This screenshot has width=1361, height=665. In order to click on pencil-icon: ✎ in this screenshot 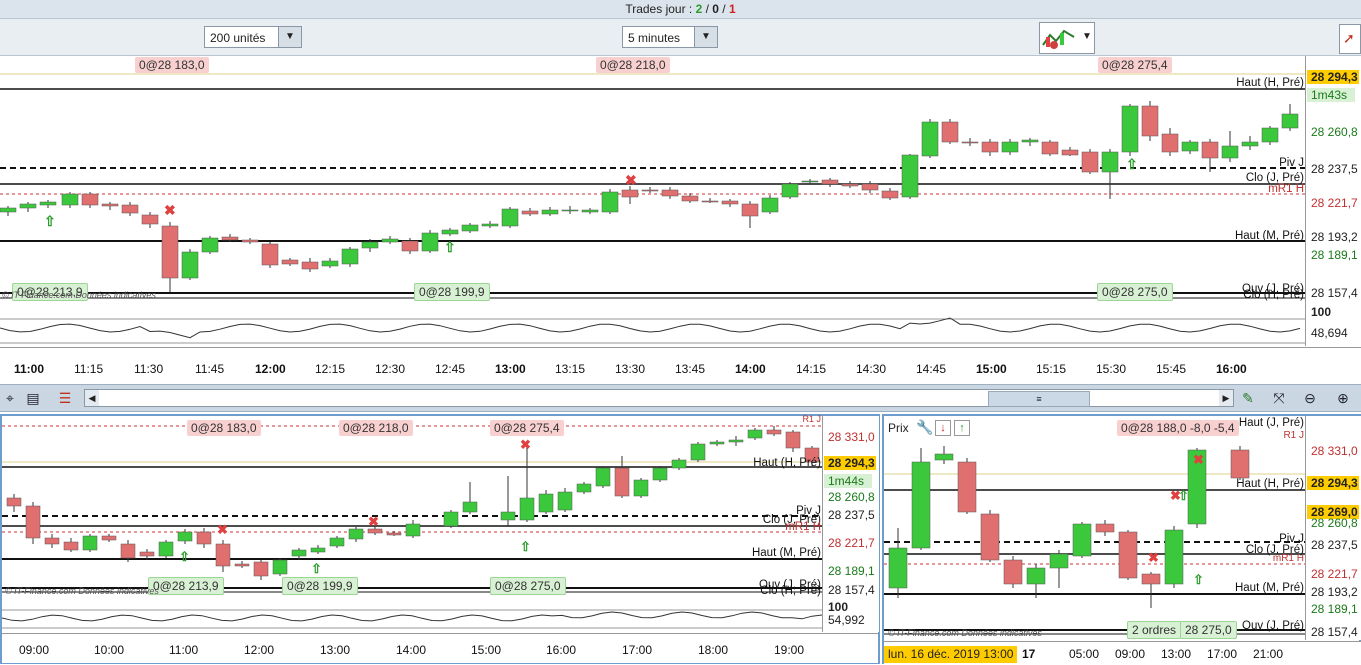, I will do `click(1248, 398)`.